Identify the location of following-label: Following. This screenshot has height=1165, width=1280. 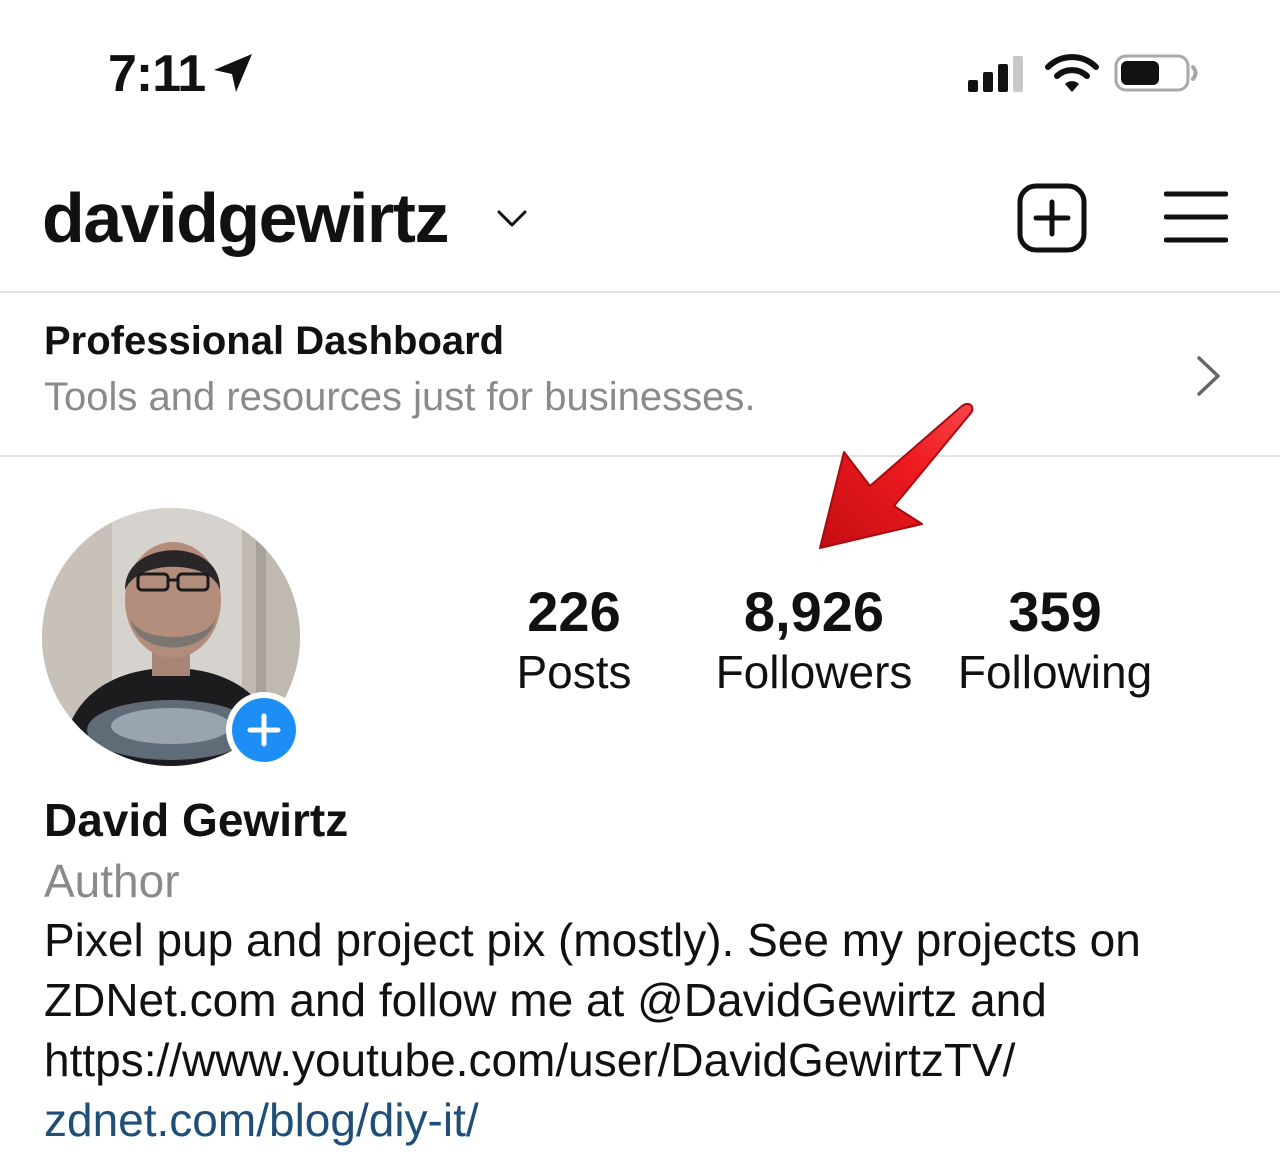
(1055, 672).